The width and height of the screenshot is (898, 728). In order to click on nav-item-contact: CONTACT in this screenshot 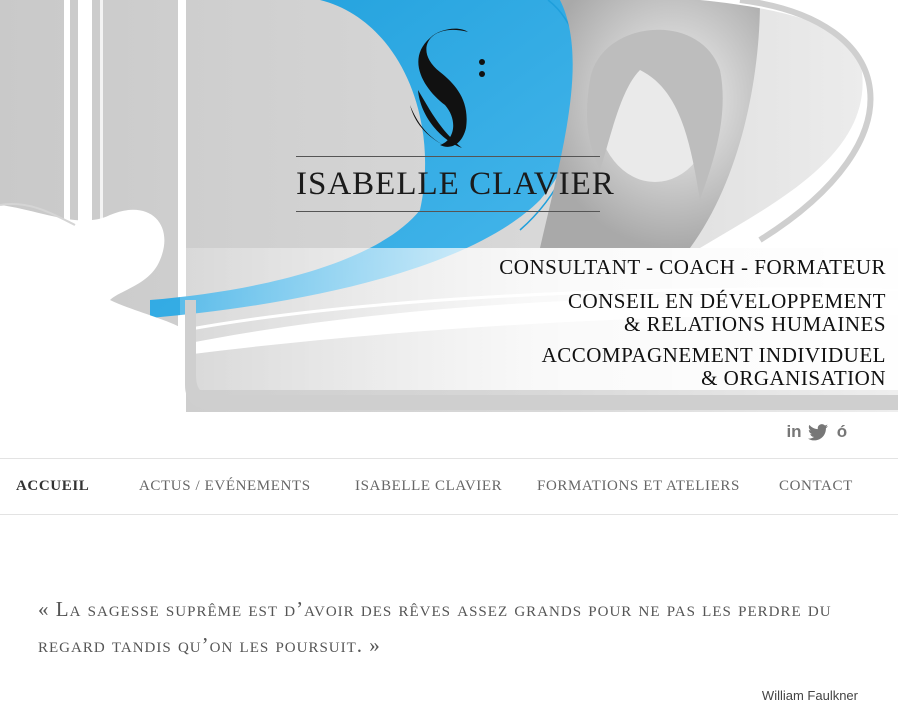, I will do `click(816, 486)`.